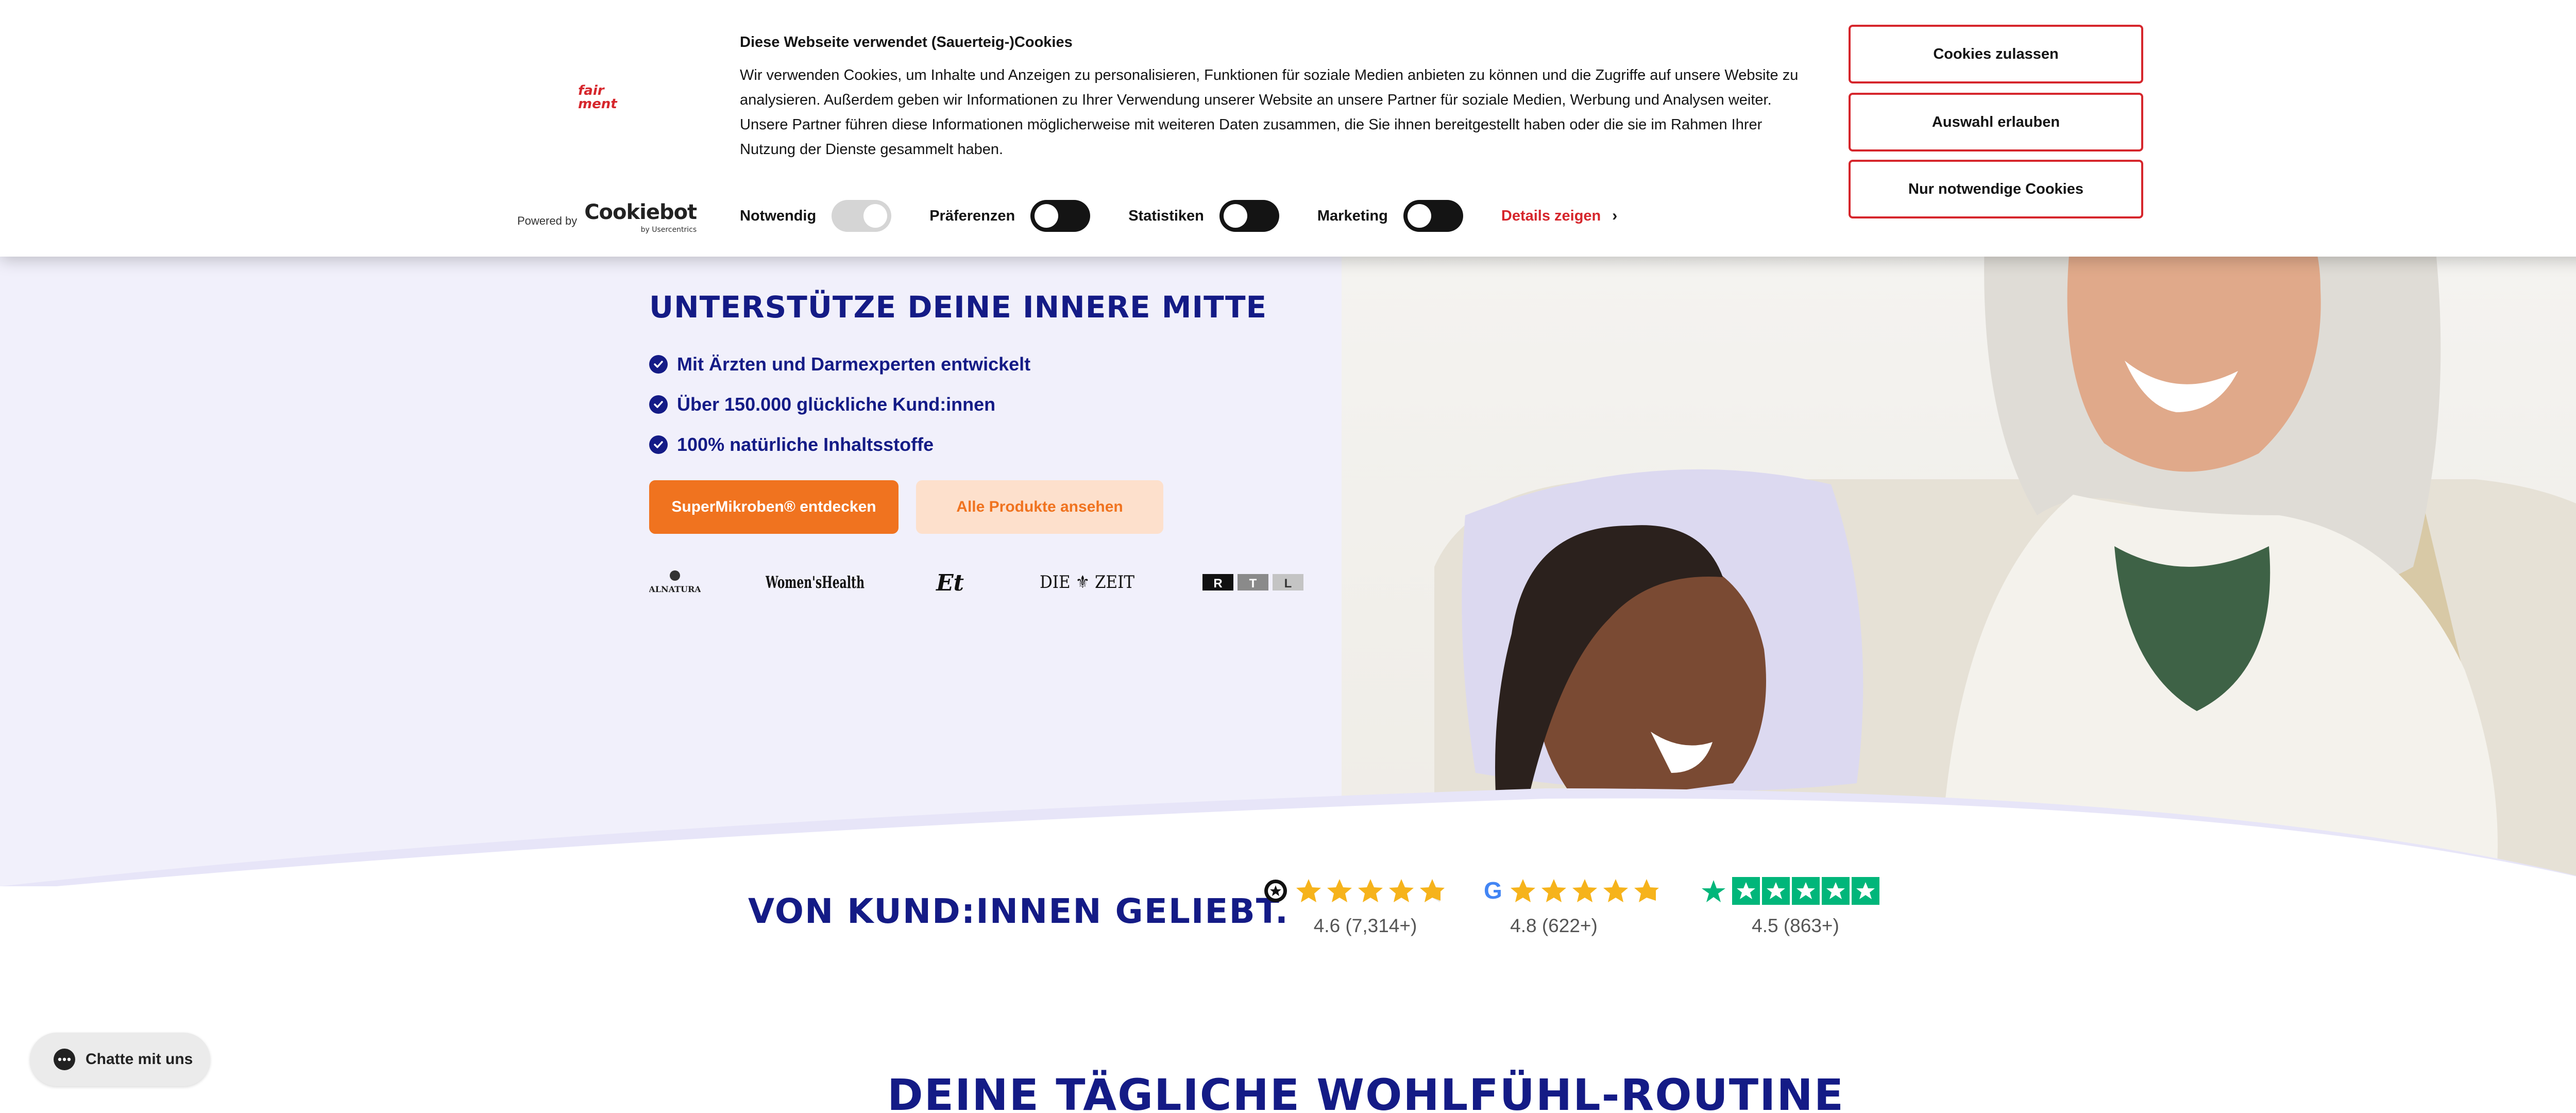 The width and height of the screenshot is (2576, 1113). I want to click on check-item: Über 150.000 glückliche Kund:innen, so click(999, 404).